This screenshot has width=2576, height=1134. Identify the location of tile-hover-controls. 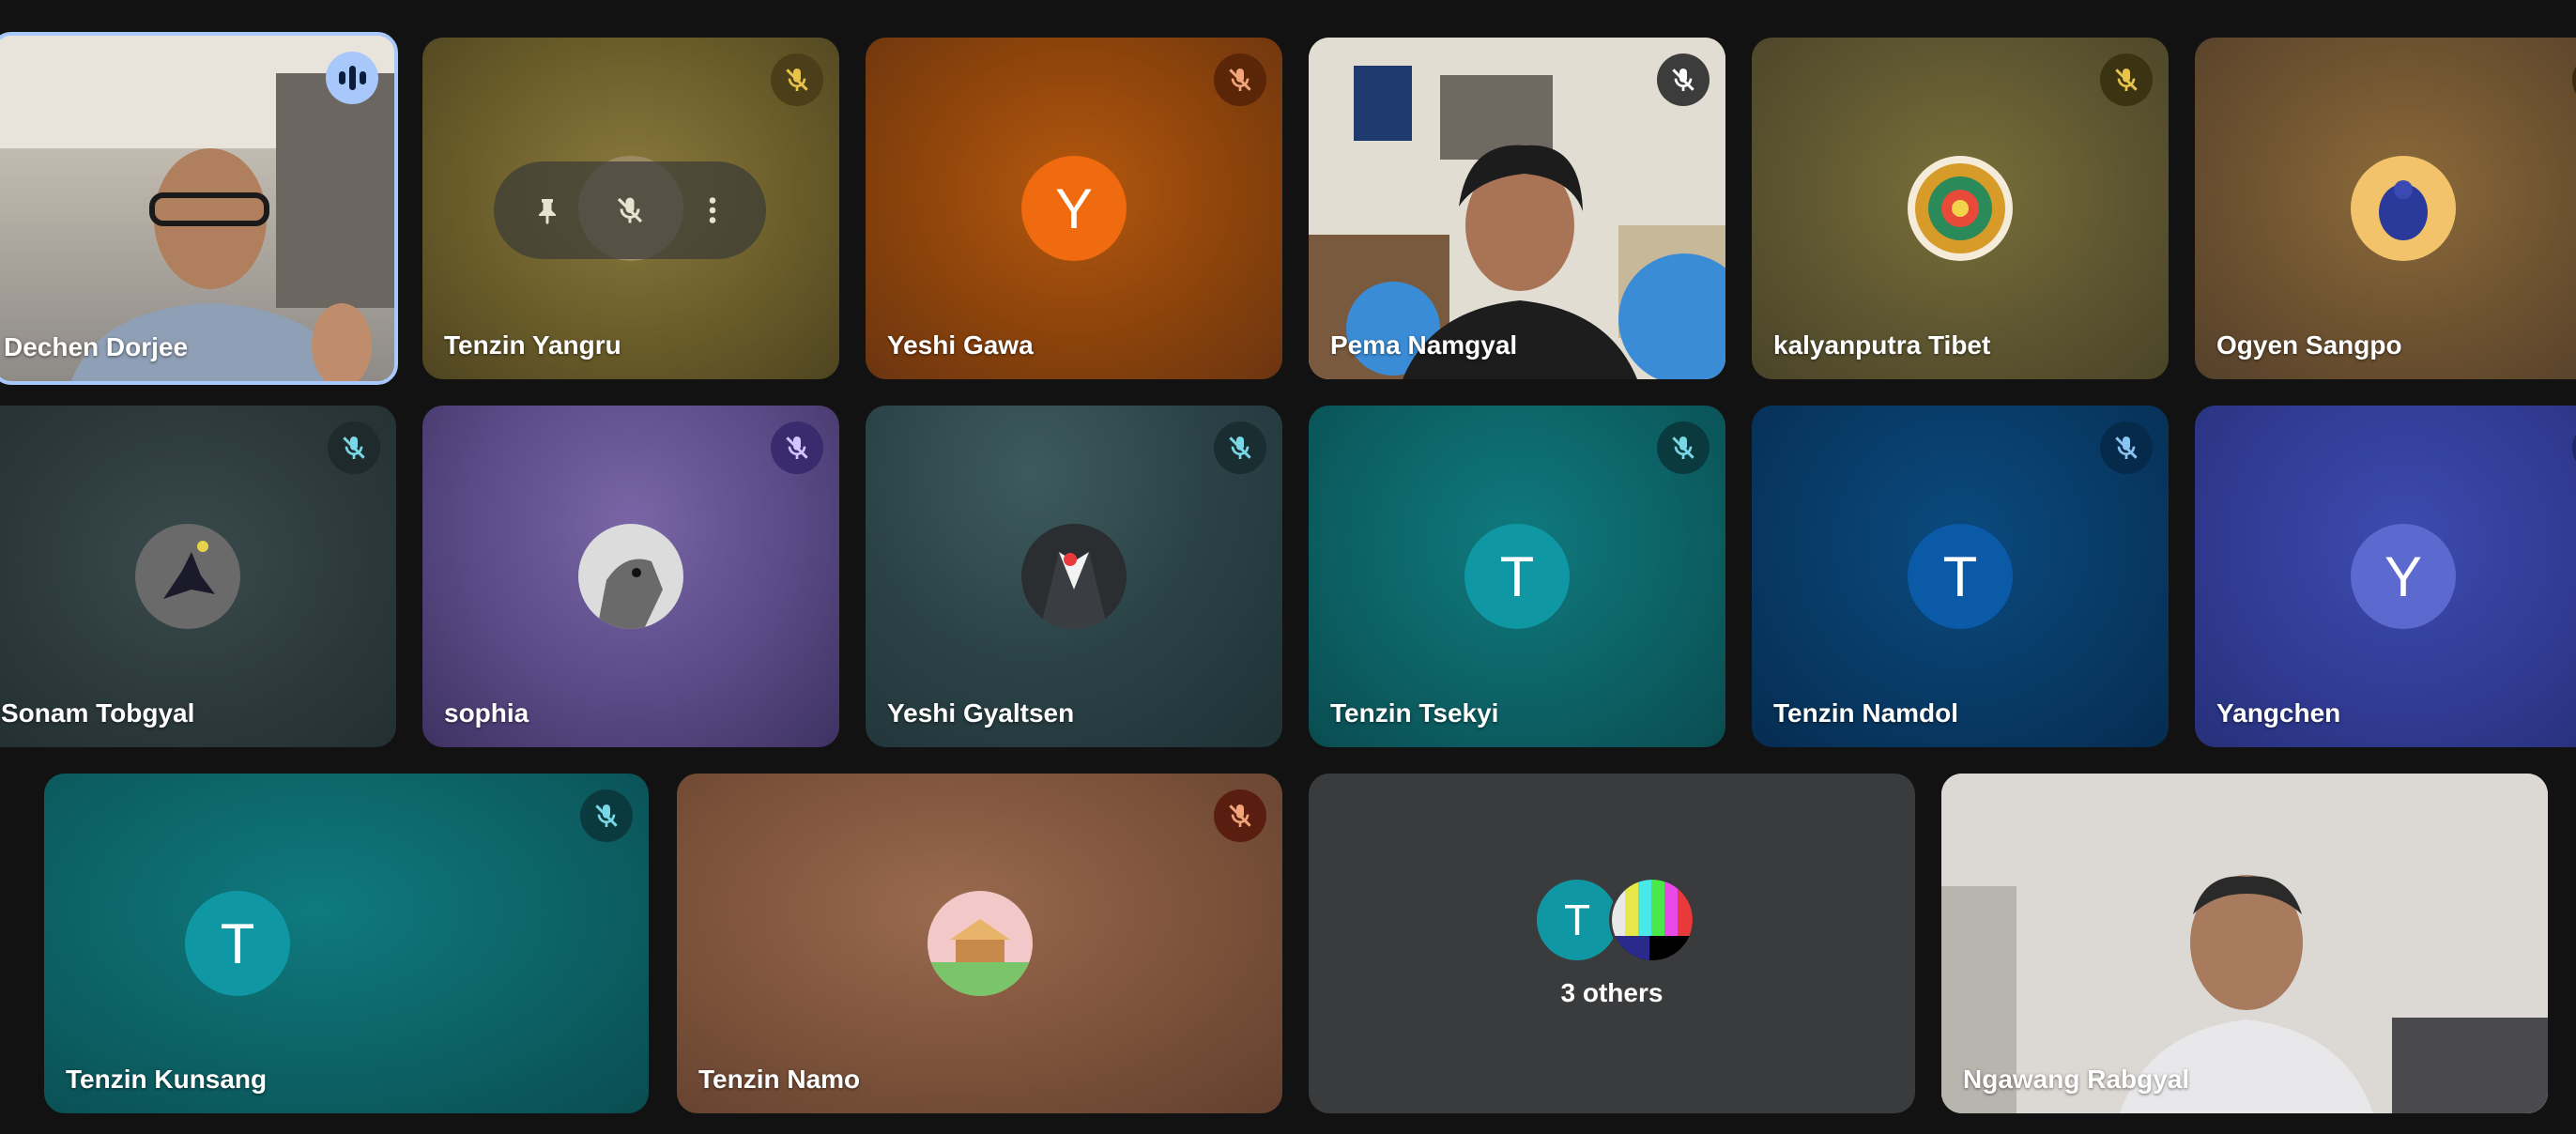
(630, 210).